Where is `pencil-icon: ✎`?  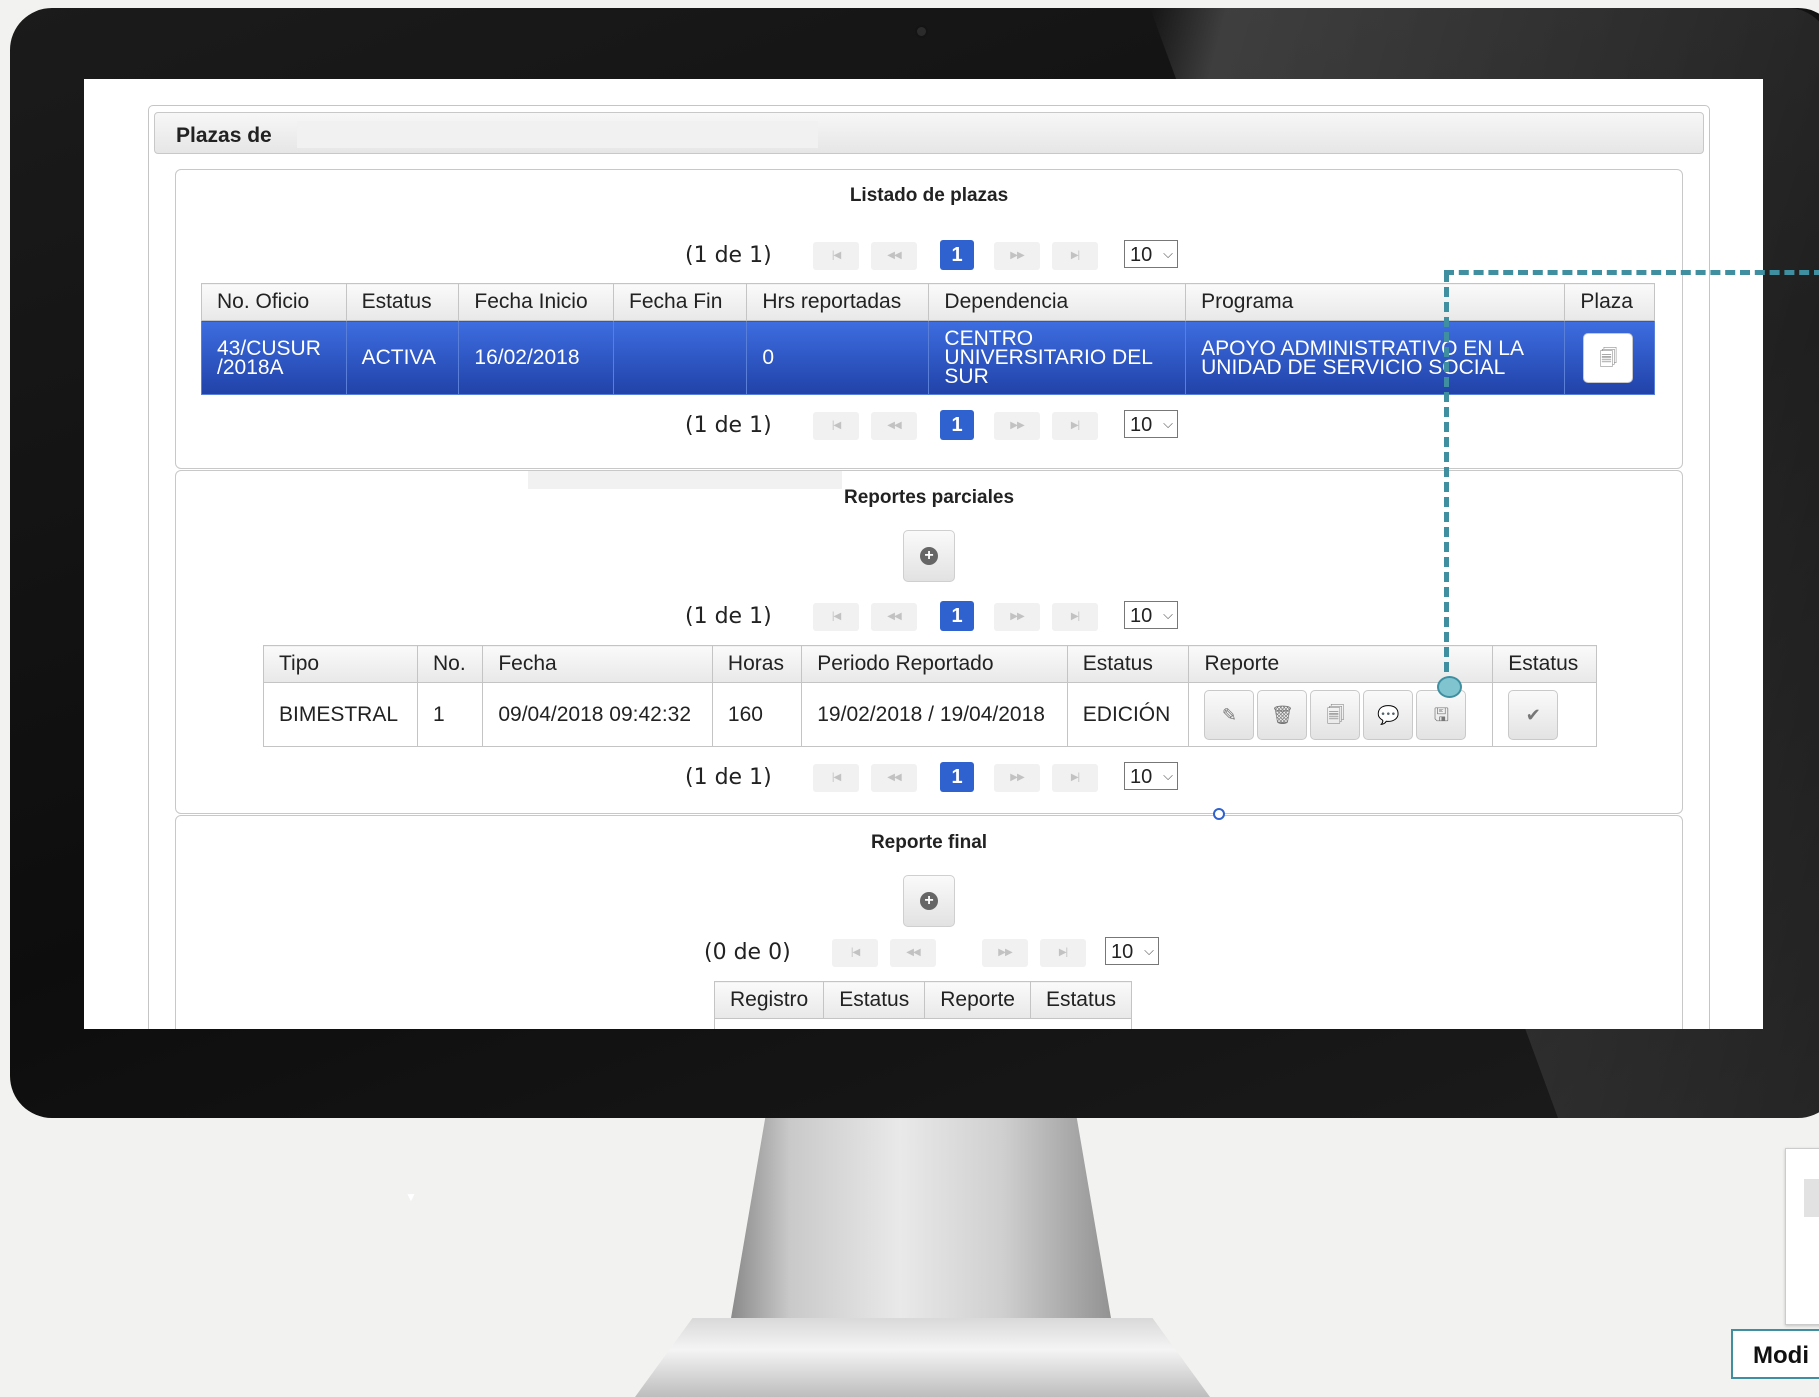
pencil-icon: ✎ is located at coordinates (1229, 714).